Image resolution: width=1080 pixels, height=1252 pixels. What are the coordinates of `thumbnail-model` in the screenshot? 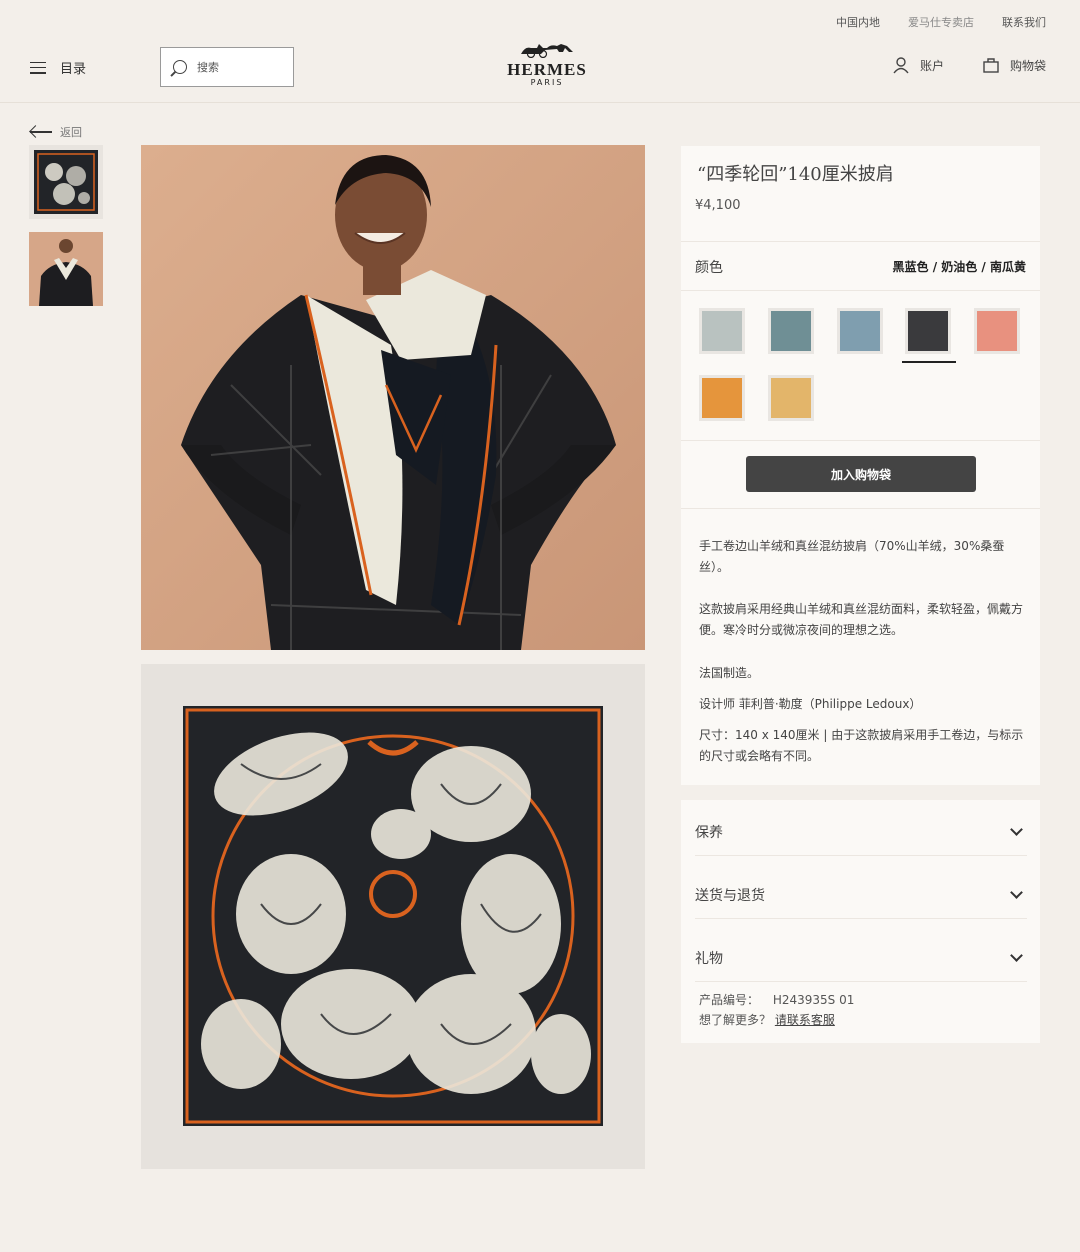 It's located at (66, 269).